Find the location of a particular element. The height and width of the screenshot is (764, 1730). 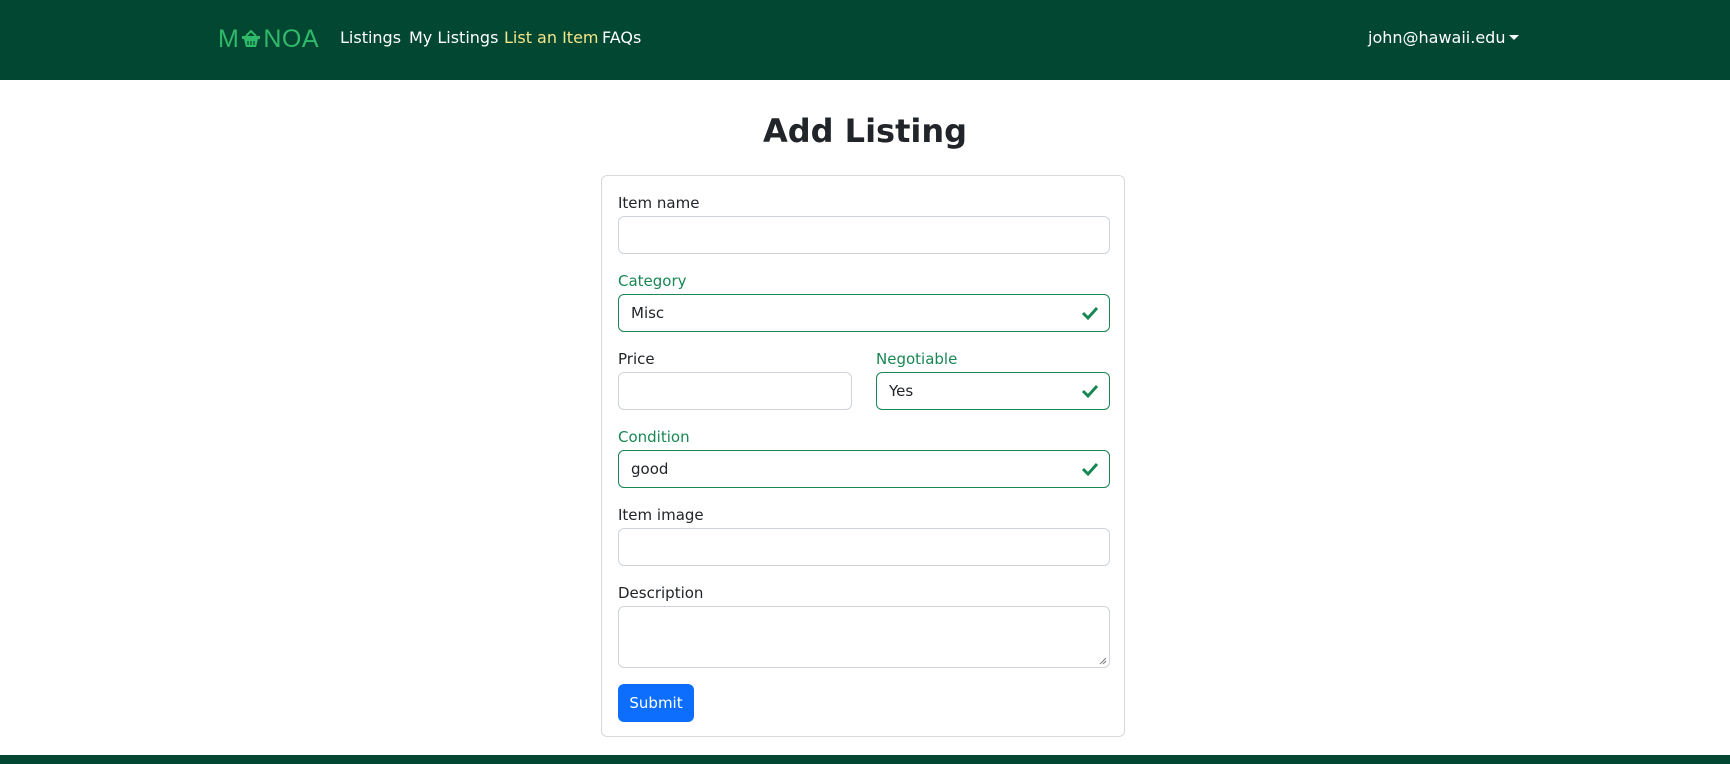

condition-select: good is located at coordinates (864, 469).